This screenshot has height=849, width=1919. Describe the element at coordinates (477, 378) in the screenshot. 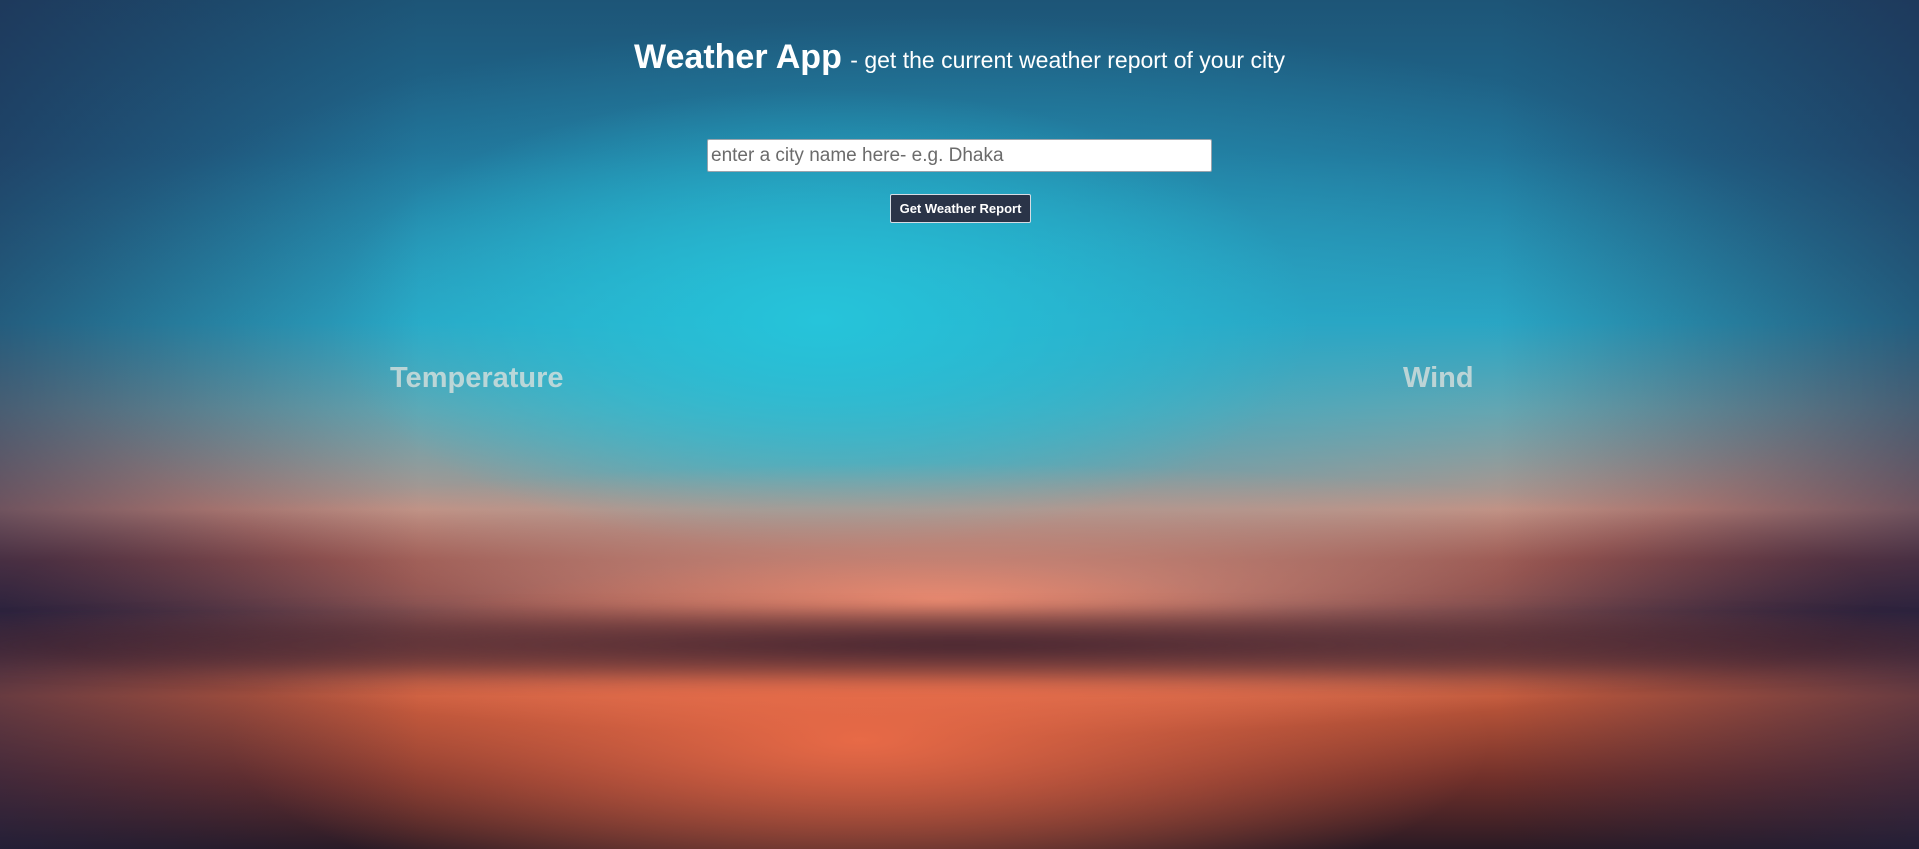

I see `temperature-label: Temperature` at that location.